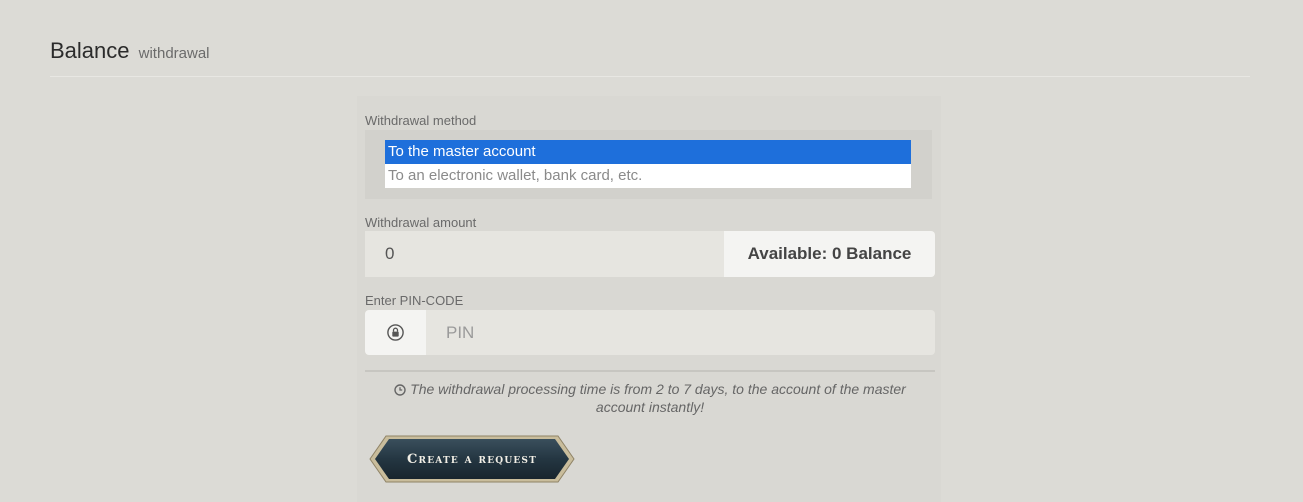 The height and width of the screenshot is (502, 1303). What do you see at coordinates (650, 371) in the screenshot?
I see `note-divider` at bounding box center [650, 371].